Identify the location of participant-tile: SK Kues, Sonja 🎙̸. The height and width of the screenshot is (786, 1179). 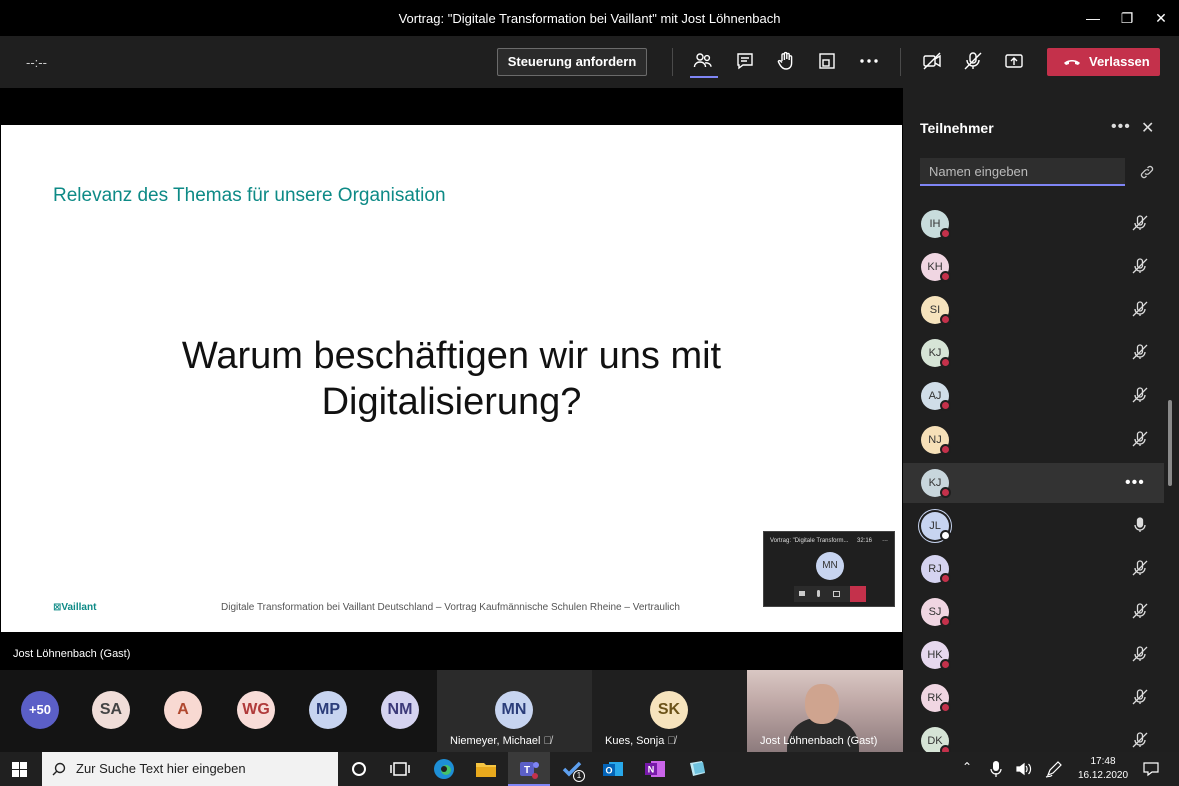
(669, 711).